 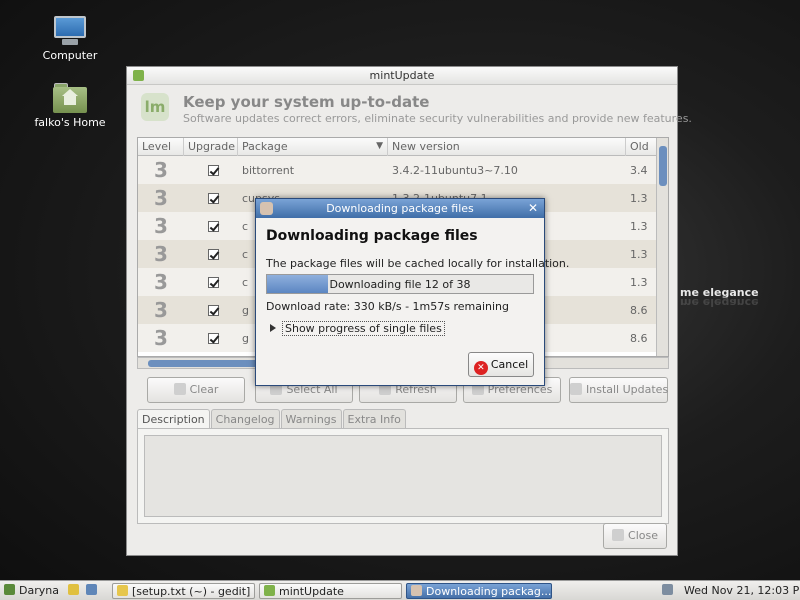 What do you see at coordinates (122, 590) in the screenshot?
I see `gedit-icon` at bounding box center [122, 590].